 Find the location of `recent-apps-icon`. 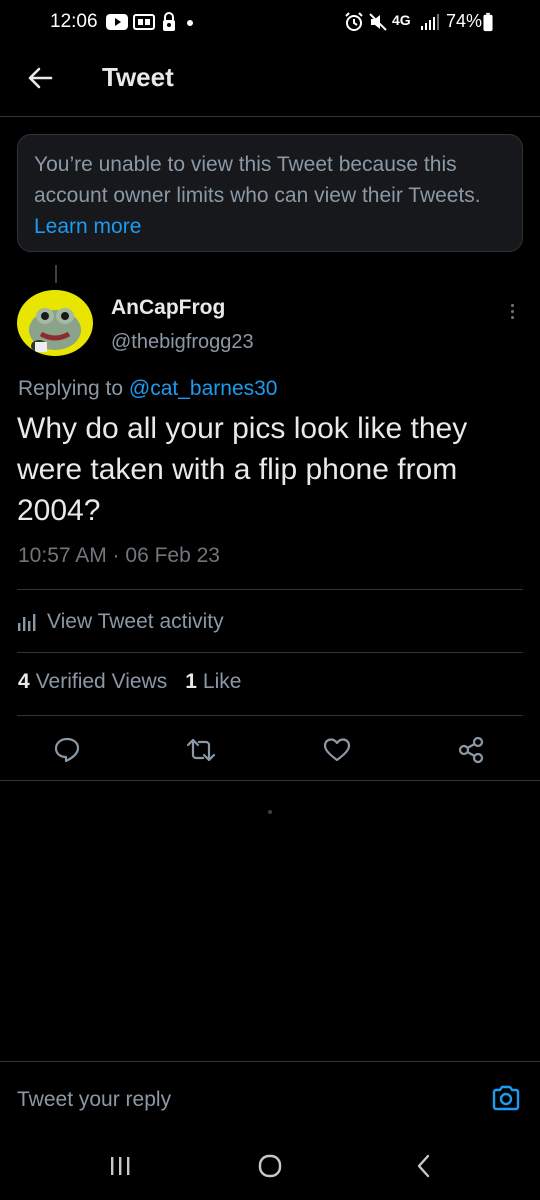

recent-apps-icon is located at coordinates (120, 1166).